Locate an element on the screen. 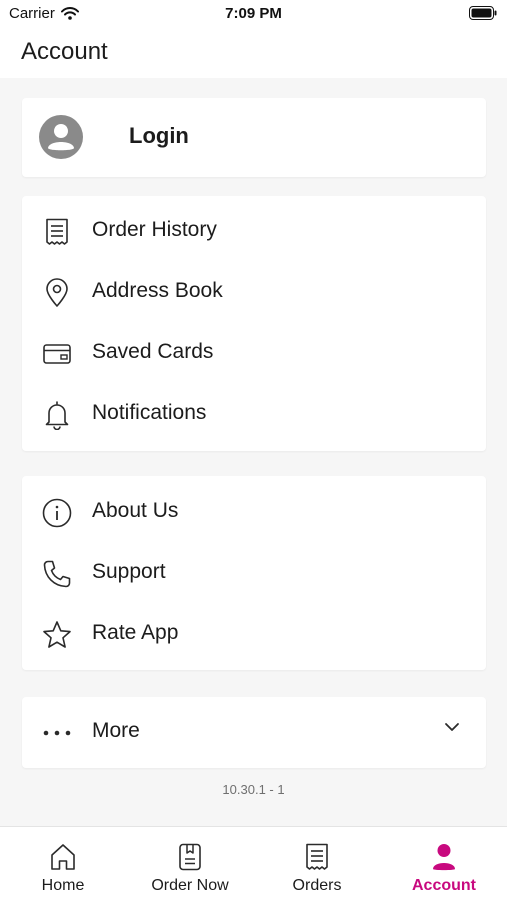 The image size is (507, 900). tab-account: Account is located at coordinates (444, 863).